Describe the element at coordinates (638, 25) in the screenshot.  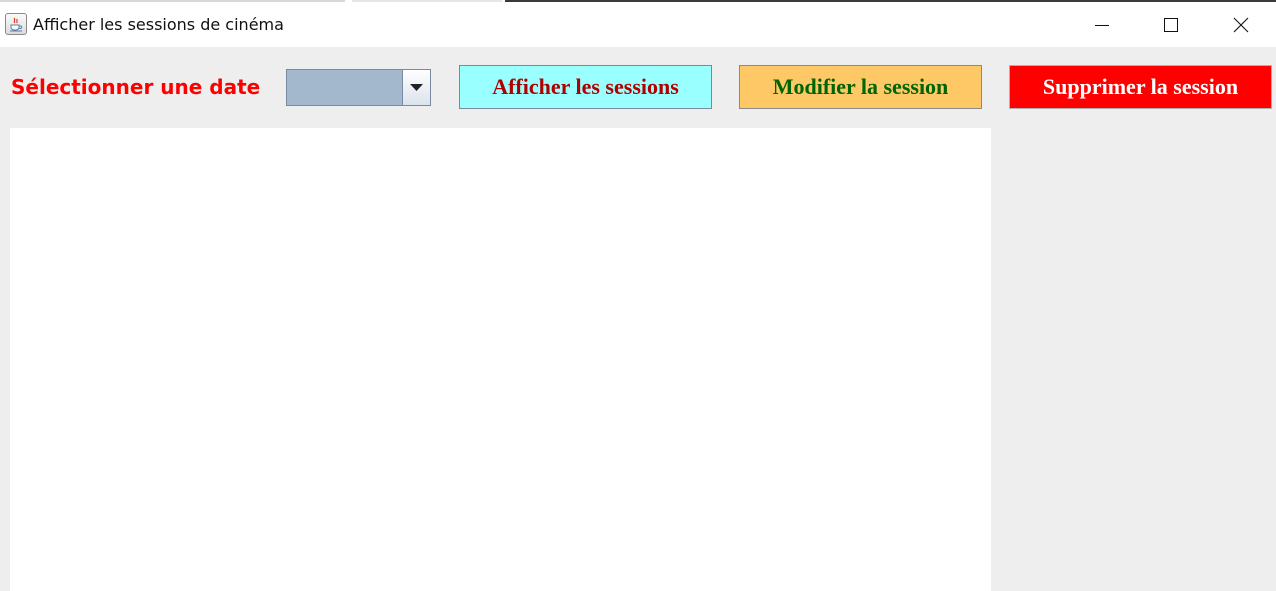
I see `title-bar: Afficher les sessions de cinéma` at that location.